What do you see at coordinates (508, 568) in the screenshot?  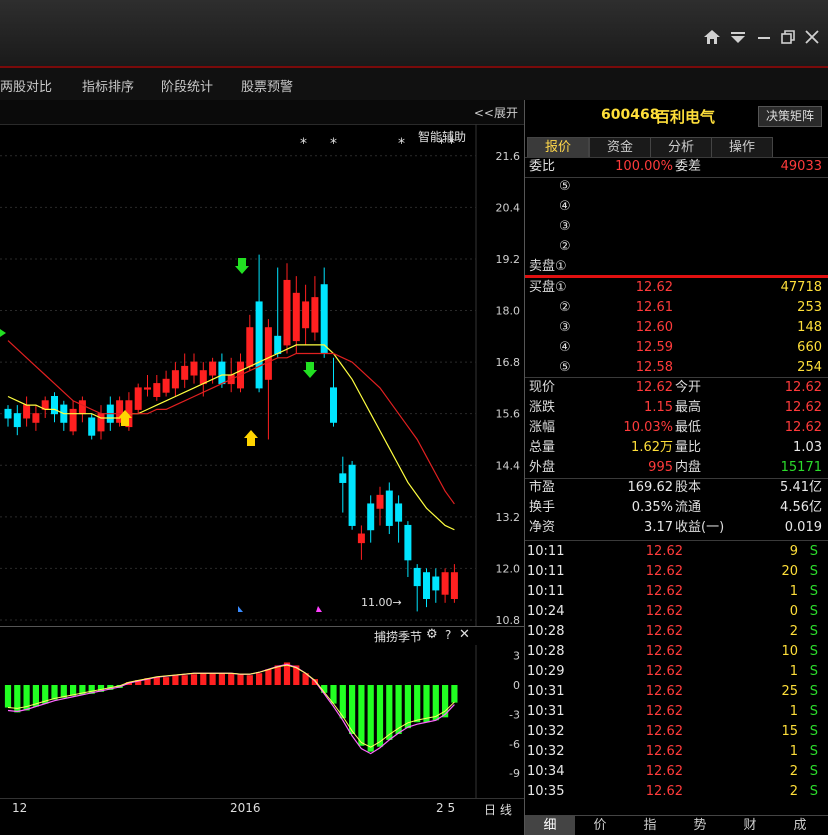 I see `y-tick-label: 12.0` at bounding box center [508, 568].